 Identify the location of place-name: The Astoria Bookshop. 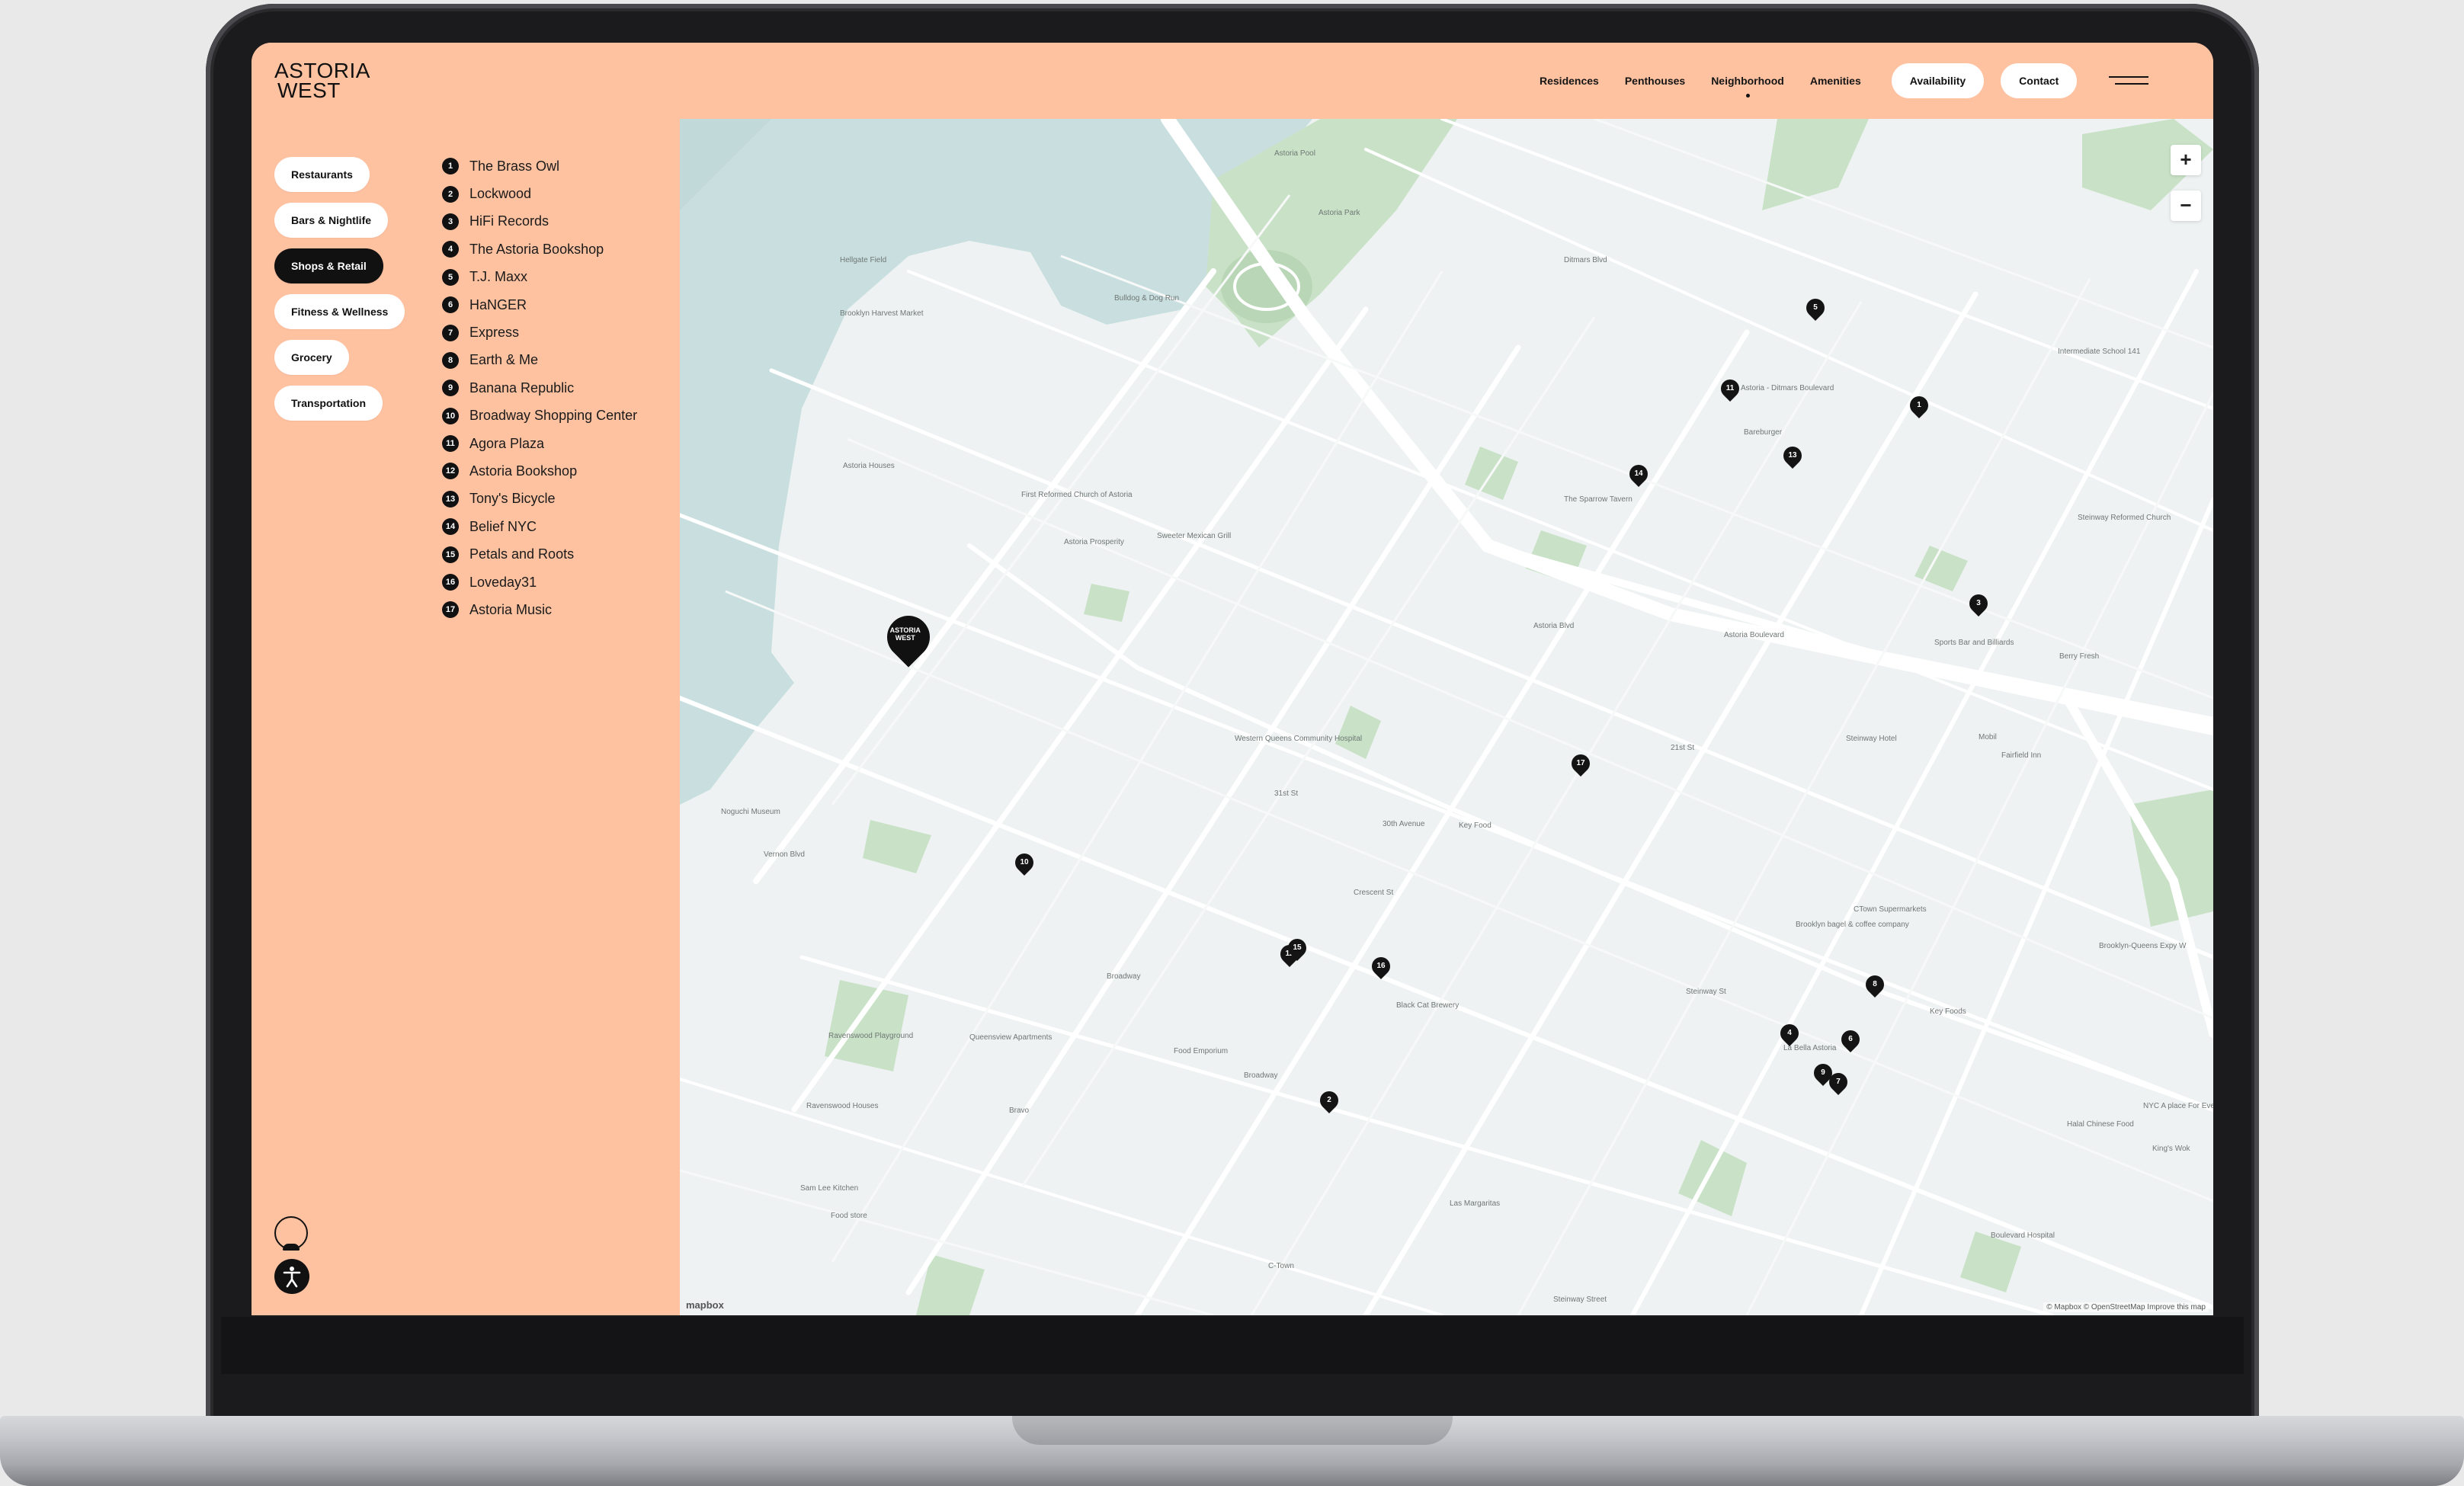
(536, 249).